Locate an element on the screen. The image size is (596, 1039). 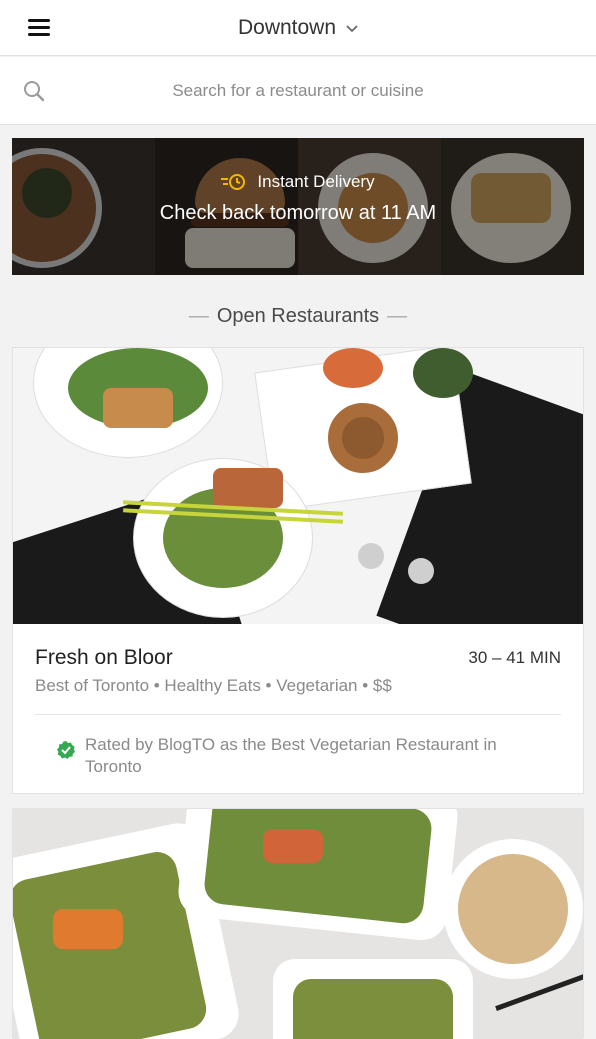
section-heading: — Open Restaurants — is located at coordinates (298, 316).